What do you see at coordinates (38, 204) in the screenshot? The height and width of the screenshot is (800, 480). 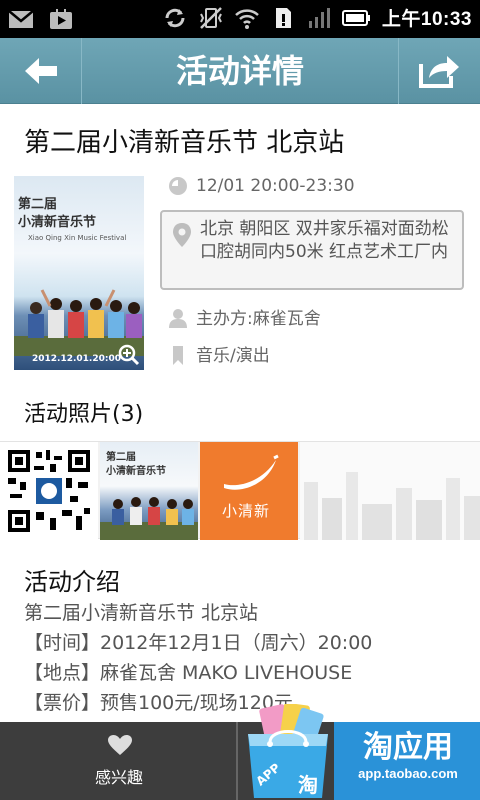 I see `poster-caption-line1: 第二届` at bounding box center [38, 204].